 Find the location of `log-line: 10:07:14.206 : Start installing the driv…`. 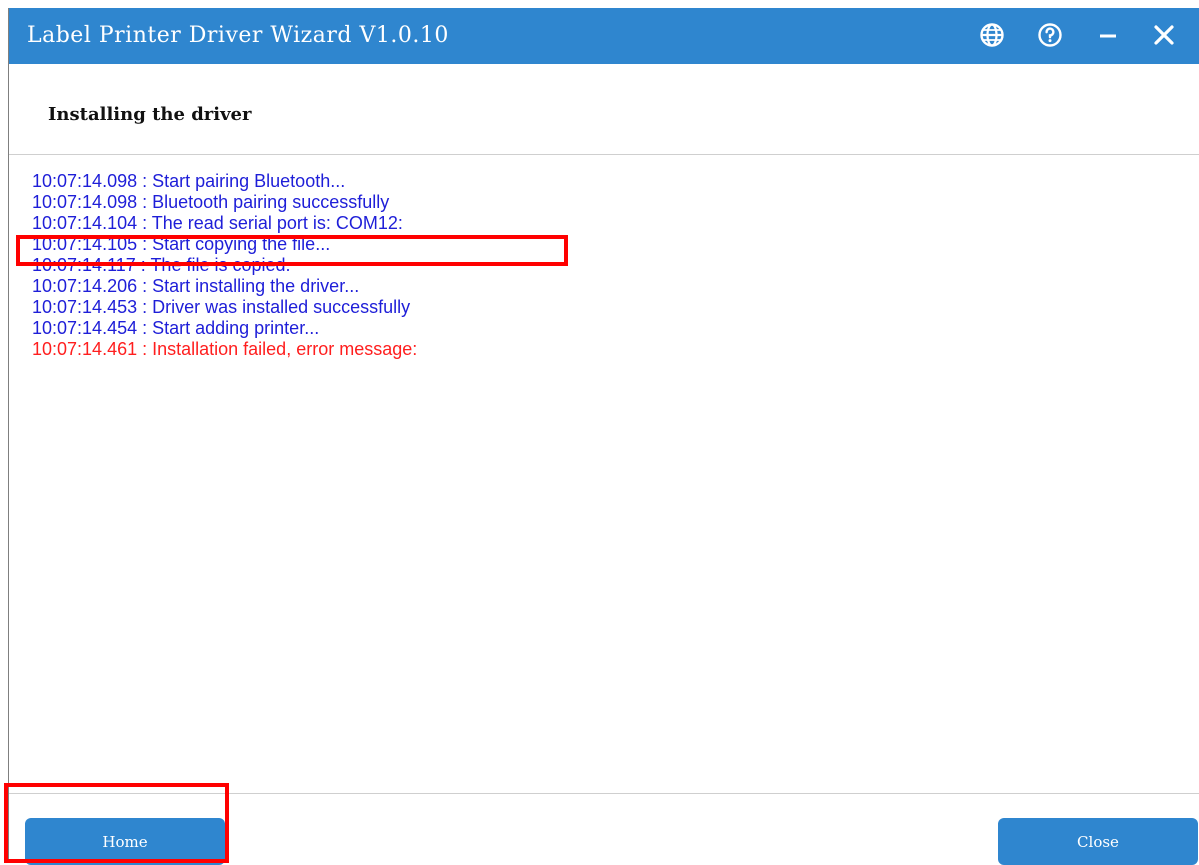

log-line: 10:07:14.206 : Start installing the driv… is located at coordinates (196, 286).